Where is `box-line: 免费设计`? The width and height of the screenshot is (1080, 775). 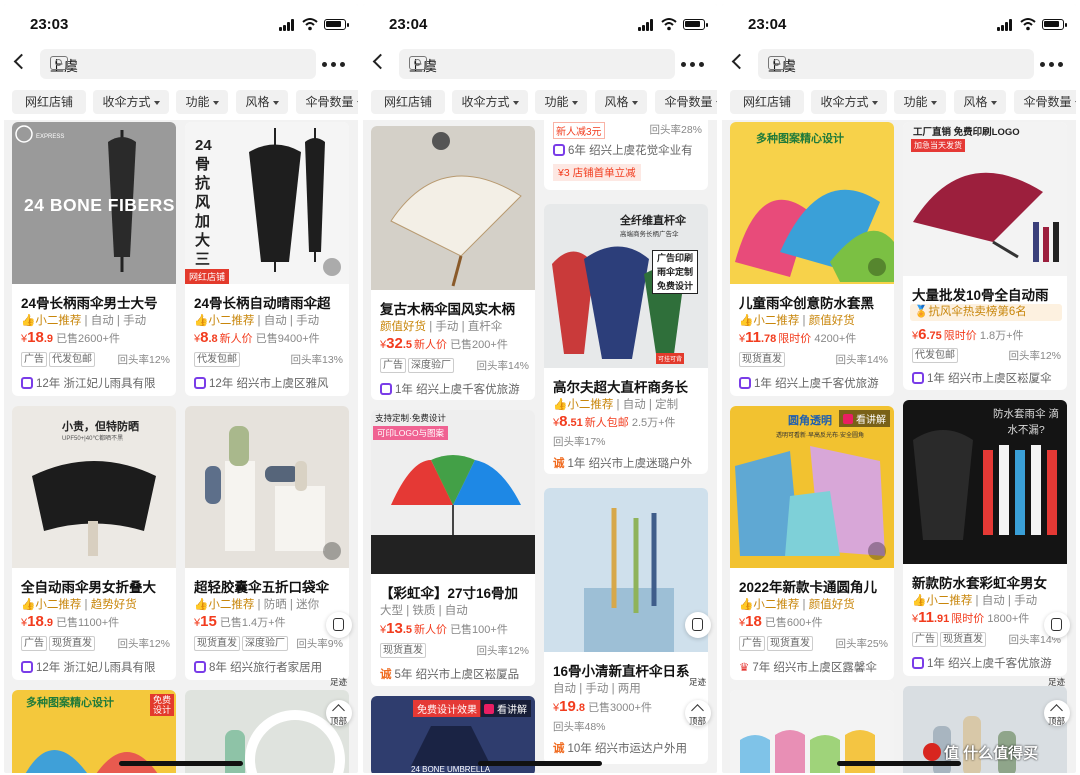 box-line: 免费设计 is located at coordinates (674, 286).